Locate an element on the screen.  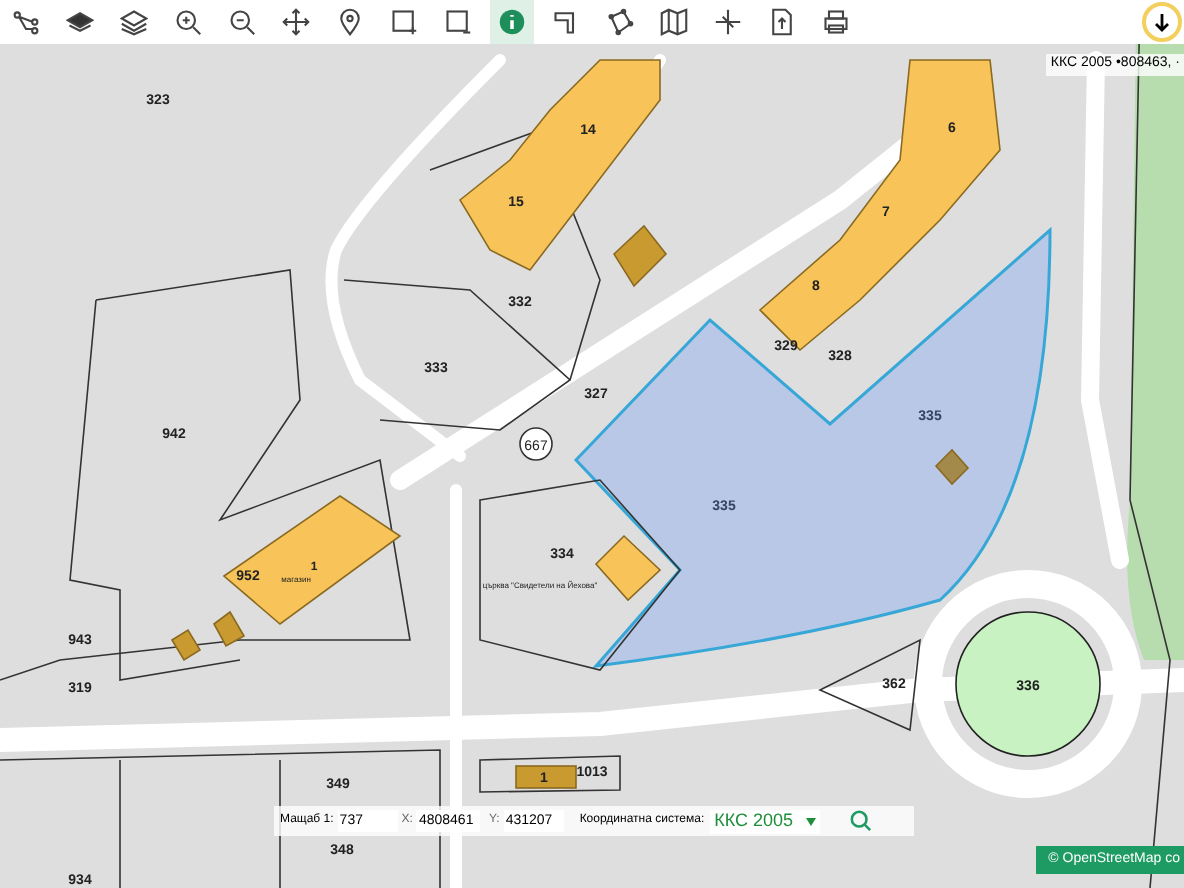
search-icon is located at coordinates (861, 821).